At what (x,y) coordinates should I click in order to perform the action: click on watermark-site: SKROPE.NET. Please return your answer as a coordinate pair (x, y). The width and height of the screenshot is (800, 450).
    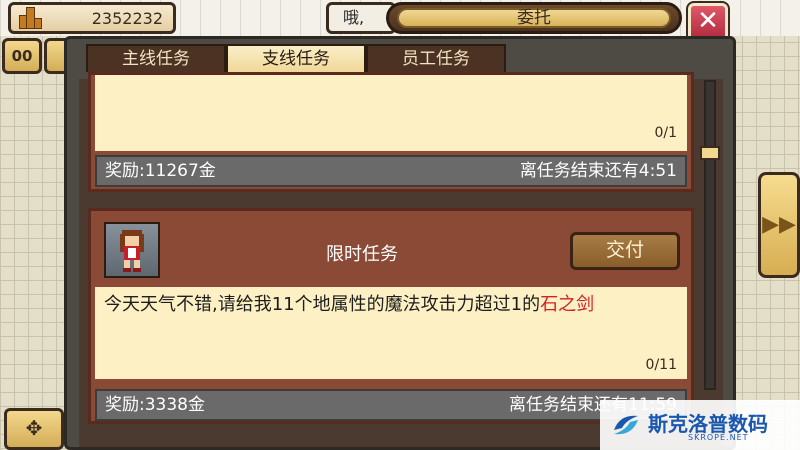
    Looking at the image, I should click on (718, 437).